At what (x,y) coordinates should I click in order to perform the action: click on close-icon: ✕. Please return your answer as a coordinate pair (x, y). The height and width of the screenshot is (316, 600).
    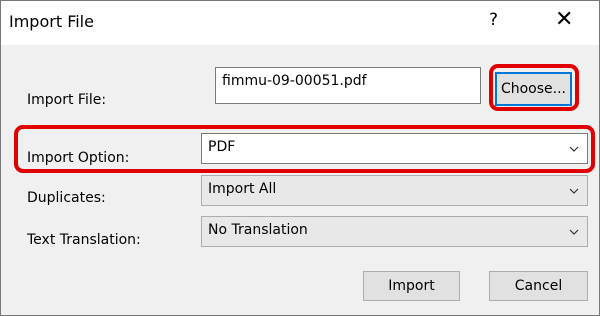
    Looking at the image, I should click on (564, 20).